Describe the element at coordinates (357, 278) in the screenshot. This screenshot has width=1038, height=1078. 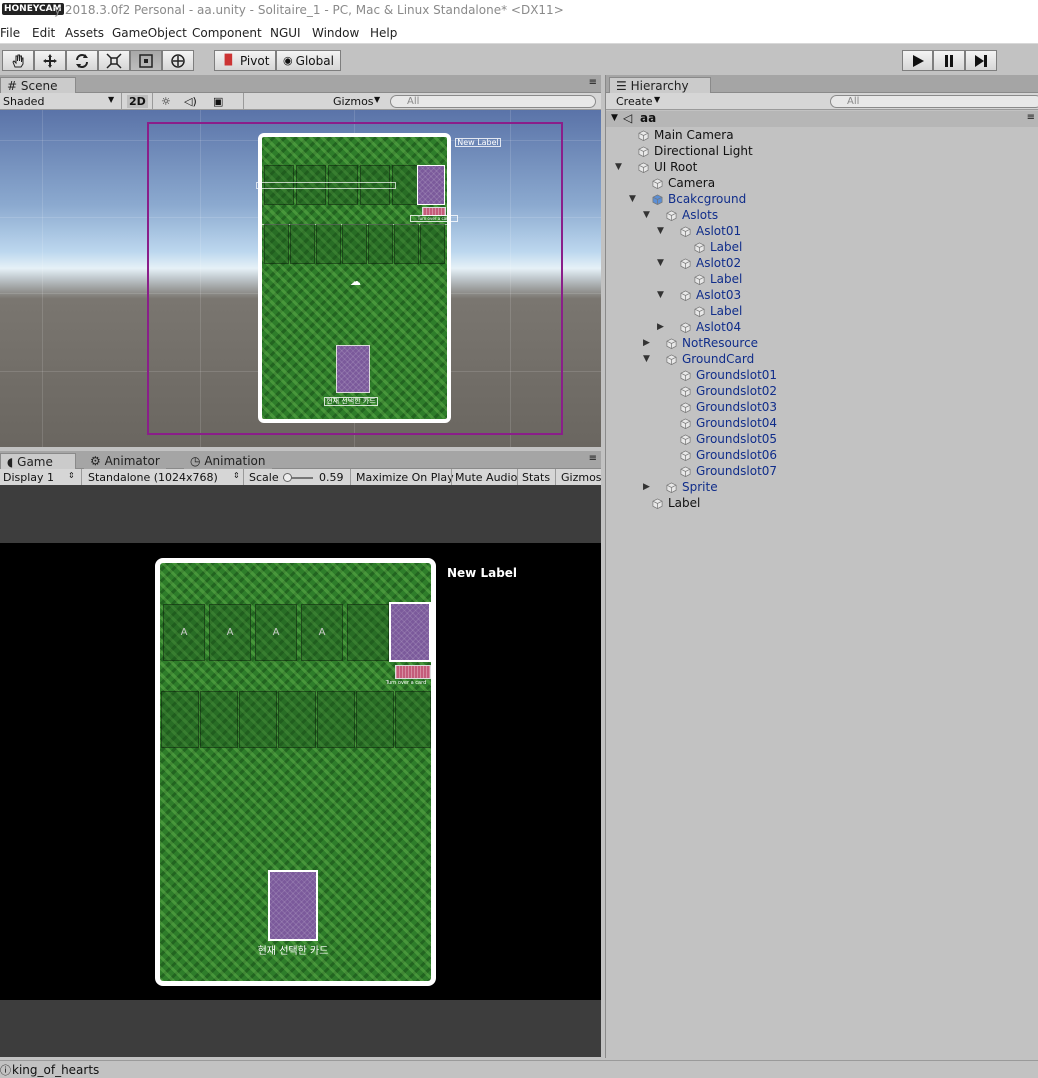
I see `scene-board: Turn over a card ☁ 현재 선택한 카드` at that location.